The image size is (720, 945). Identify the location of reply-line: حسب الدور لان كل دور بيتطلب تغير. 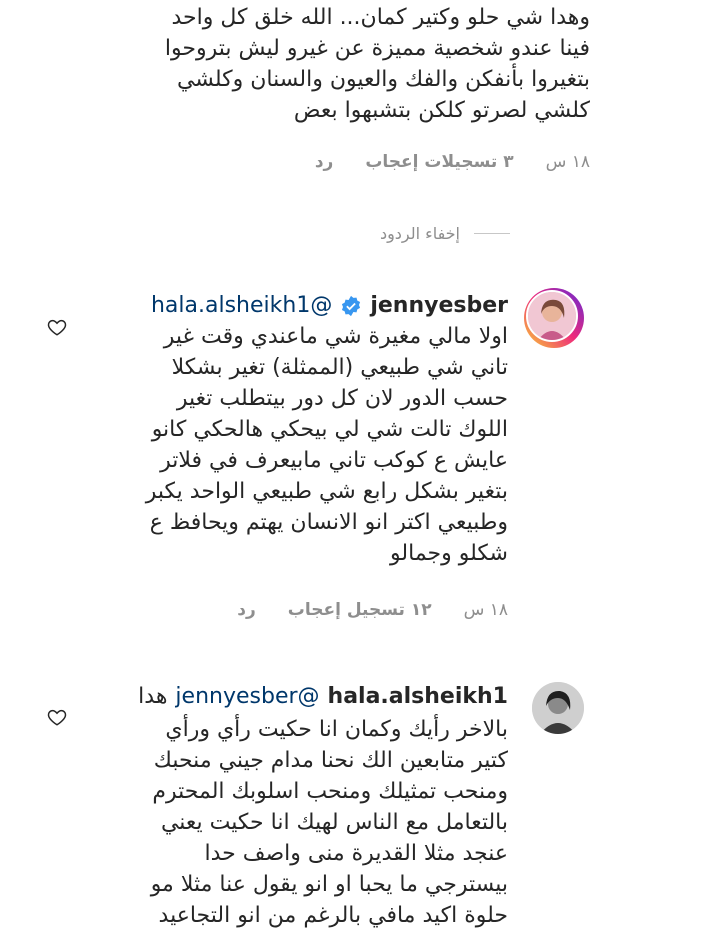
(342, 398).